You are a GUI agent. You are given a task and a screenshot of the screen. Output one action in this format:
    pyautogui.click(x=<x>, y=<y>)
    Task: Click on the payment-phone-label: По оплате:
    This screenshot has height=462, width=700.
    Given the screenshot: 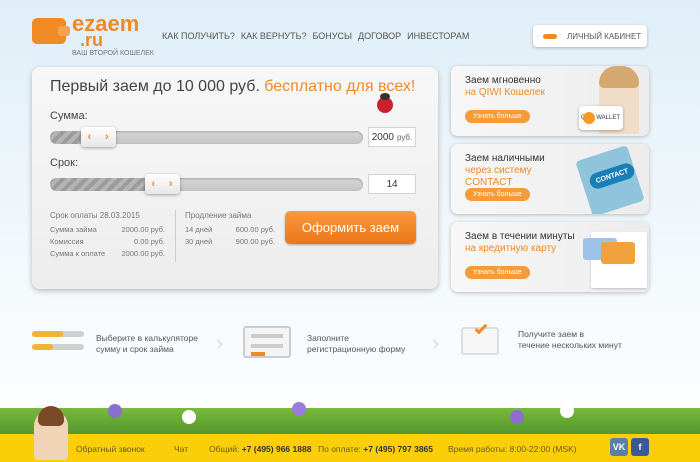 What is the action you would take?
    pyautogui.click(x=339, y=449)
    